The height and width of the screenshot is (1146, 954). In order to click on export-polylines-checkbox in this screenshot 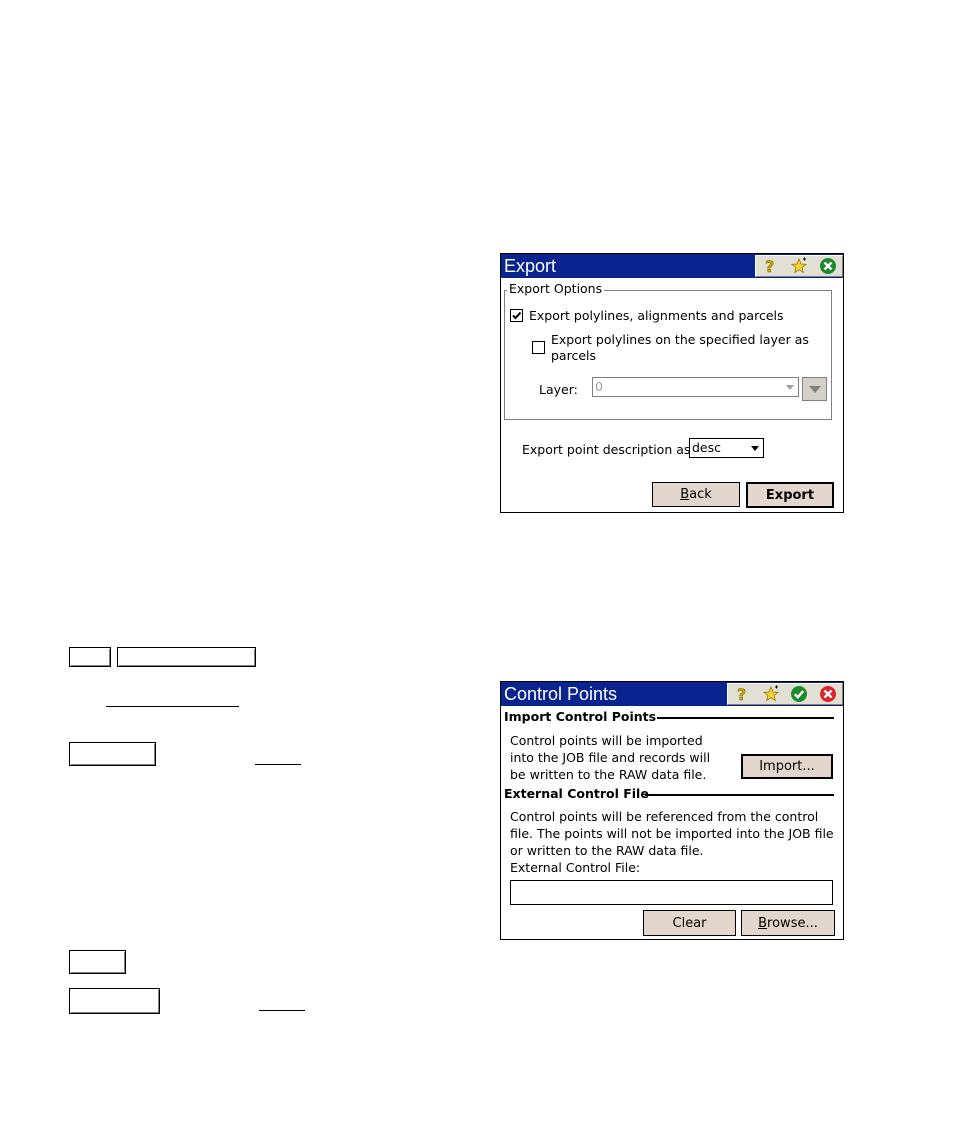, I will do `click(516, 315)`.